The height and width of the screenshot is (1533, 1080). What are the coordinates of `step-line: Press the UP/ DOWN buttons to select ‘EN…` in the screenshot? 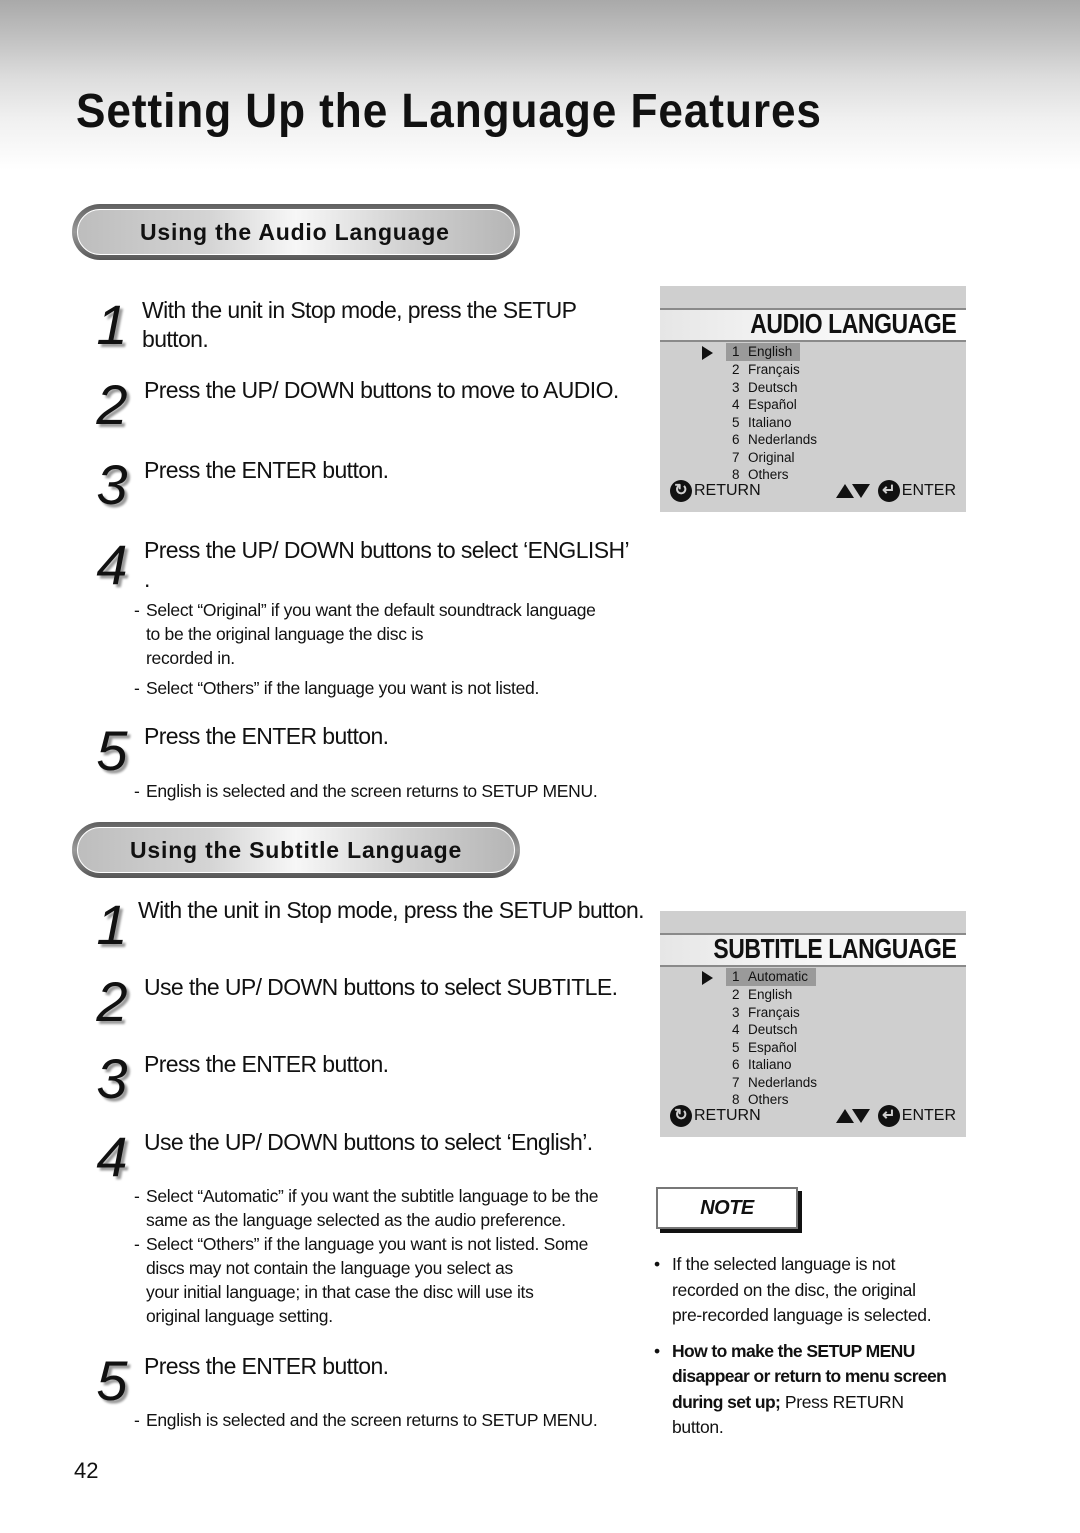 It's located at (387, 550).